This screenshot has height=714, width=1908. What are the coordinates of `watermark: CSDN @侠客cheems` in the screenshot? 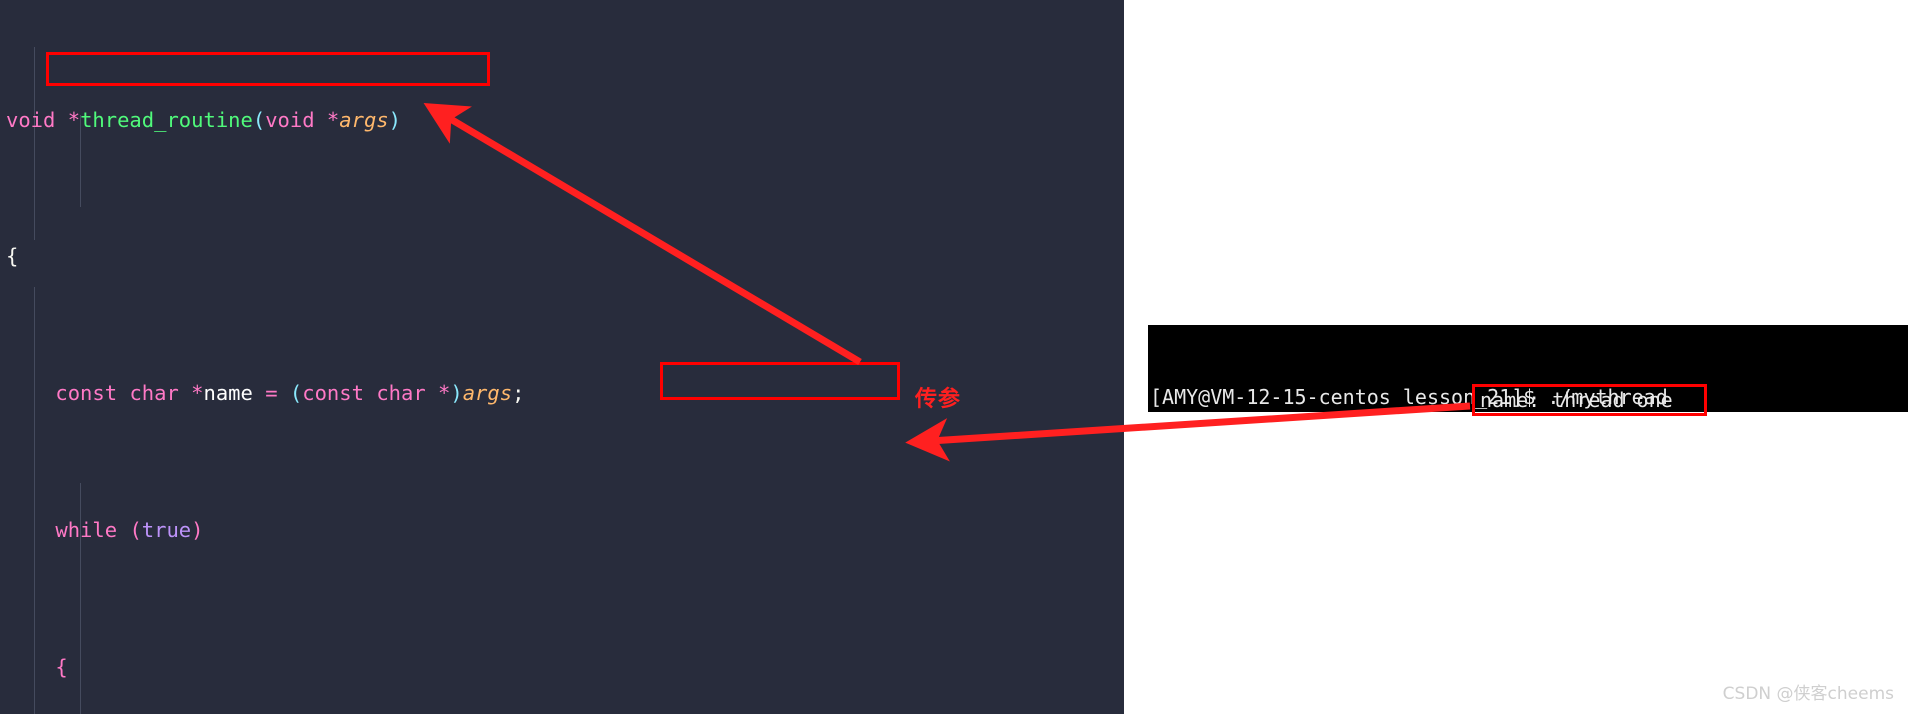 It's located at (1808, 694).